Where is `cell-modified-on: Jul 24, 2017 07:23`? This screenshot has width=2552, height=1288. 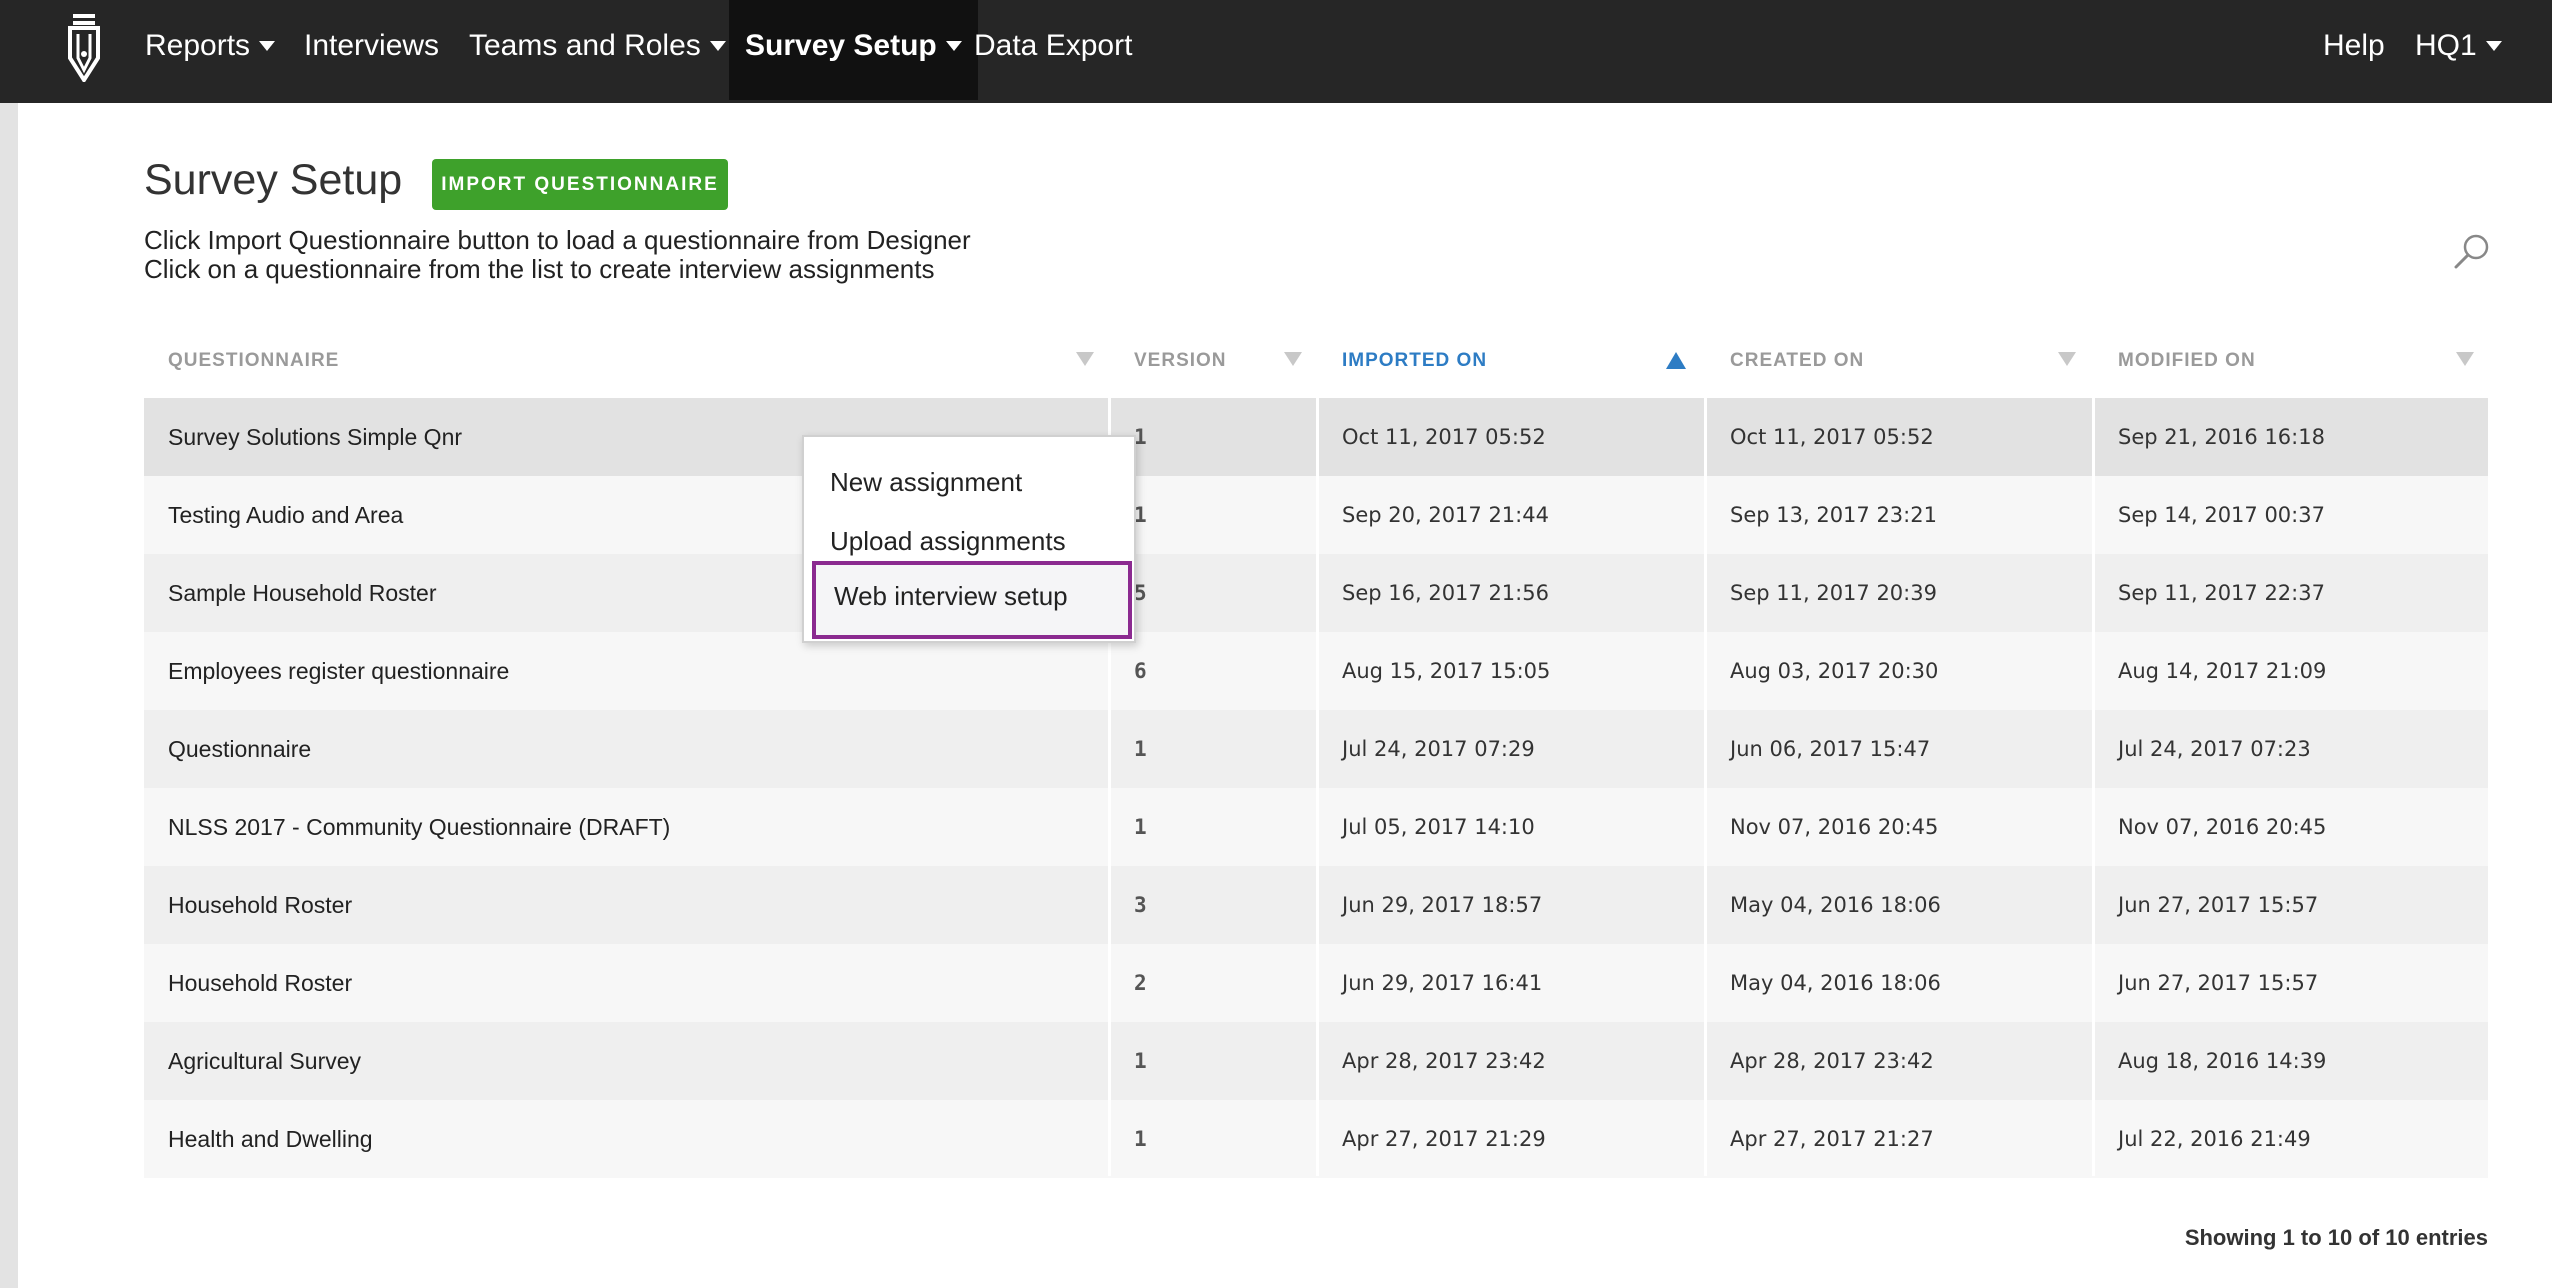 cell-modified-on: Jul 24, 2017 07:23 is located at coordinates (2214, 749).